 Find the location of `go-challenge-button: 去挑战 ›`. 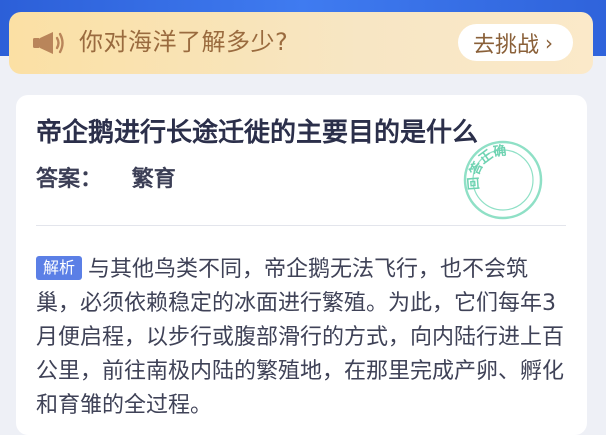

go-challenge-button: 去挑战 › is located at coordinates (515, 42).